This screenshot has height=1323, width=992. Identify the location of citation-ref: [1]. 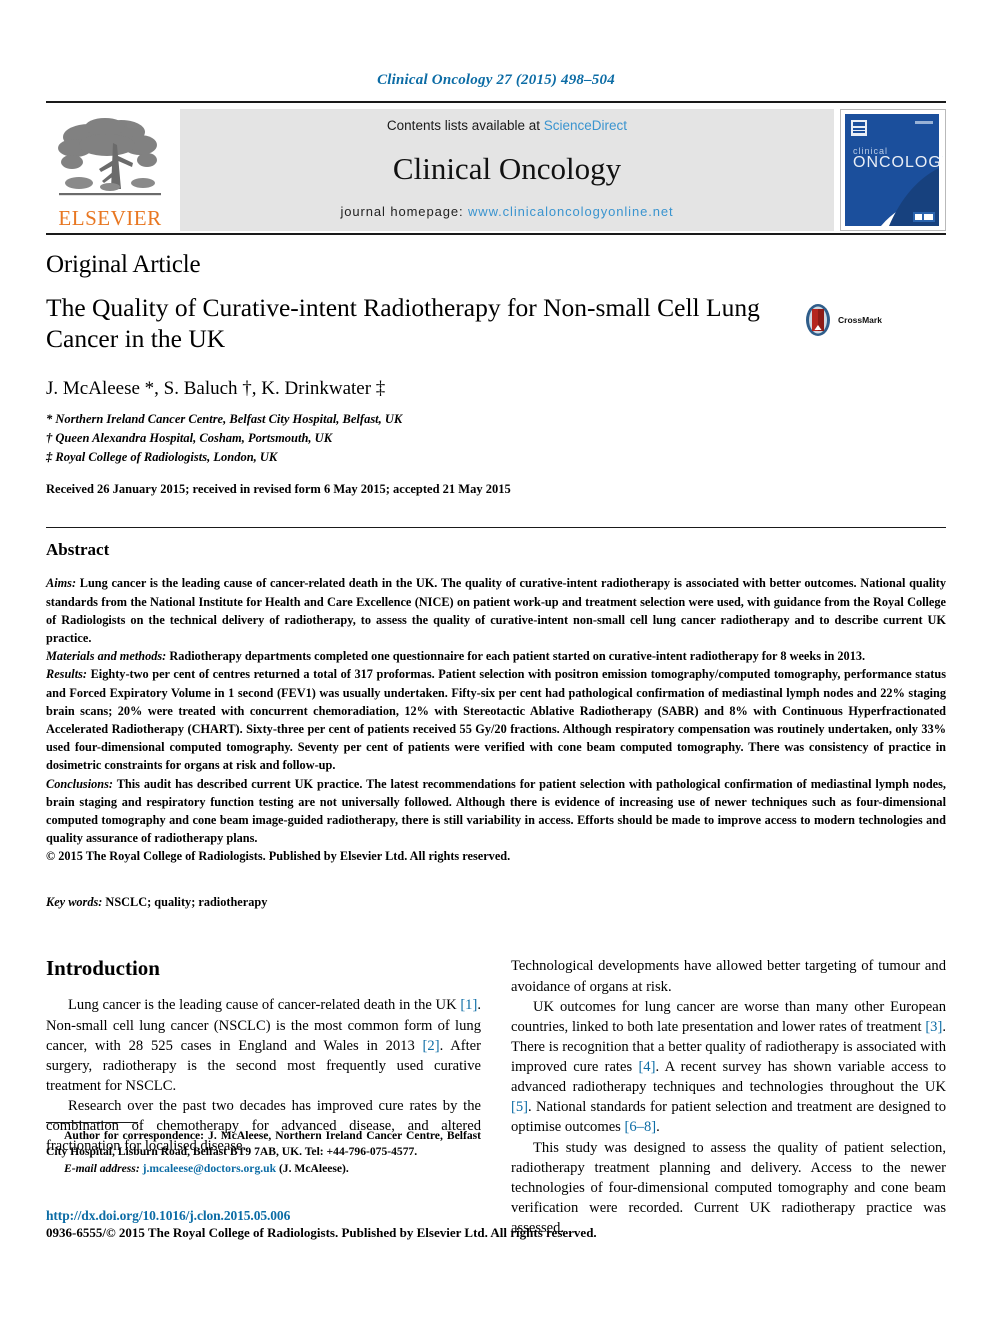
(468, 1005).